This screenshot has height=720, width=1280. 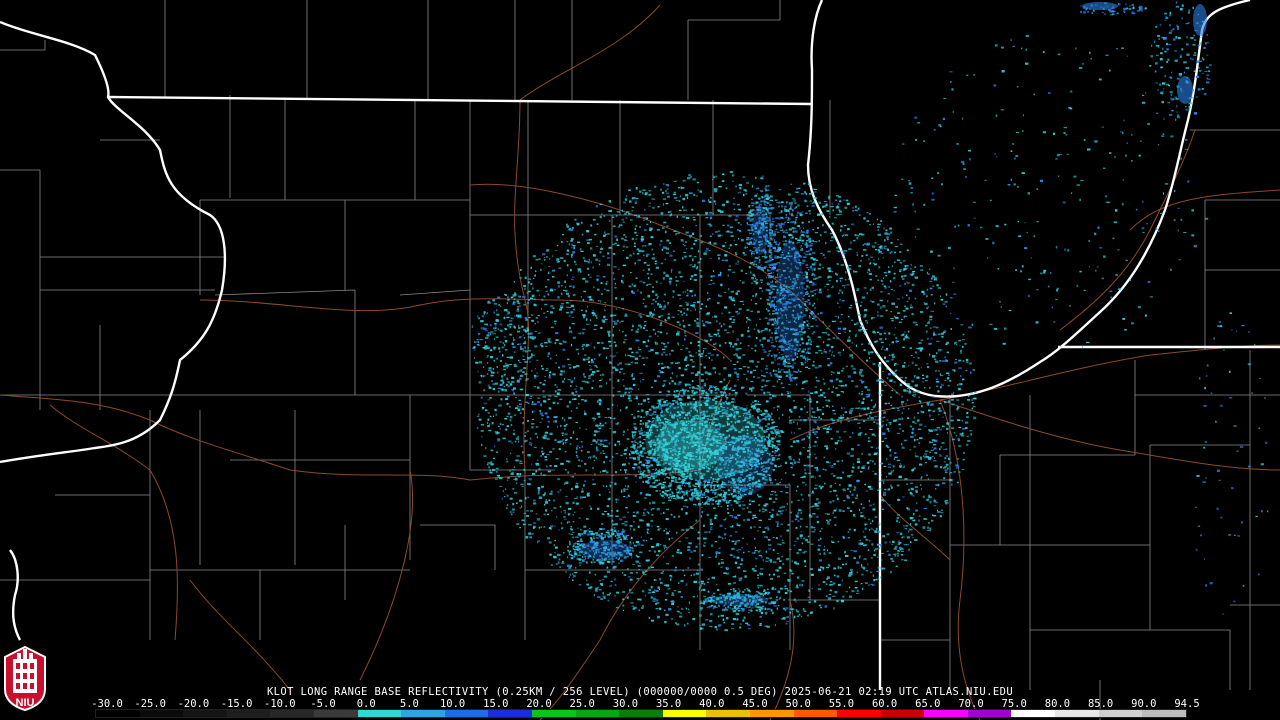 What do you see at coordinates (25, 703) in the screenshot?
I see `niu-logo-text: NIU` at bounding box center [25, 703].